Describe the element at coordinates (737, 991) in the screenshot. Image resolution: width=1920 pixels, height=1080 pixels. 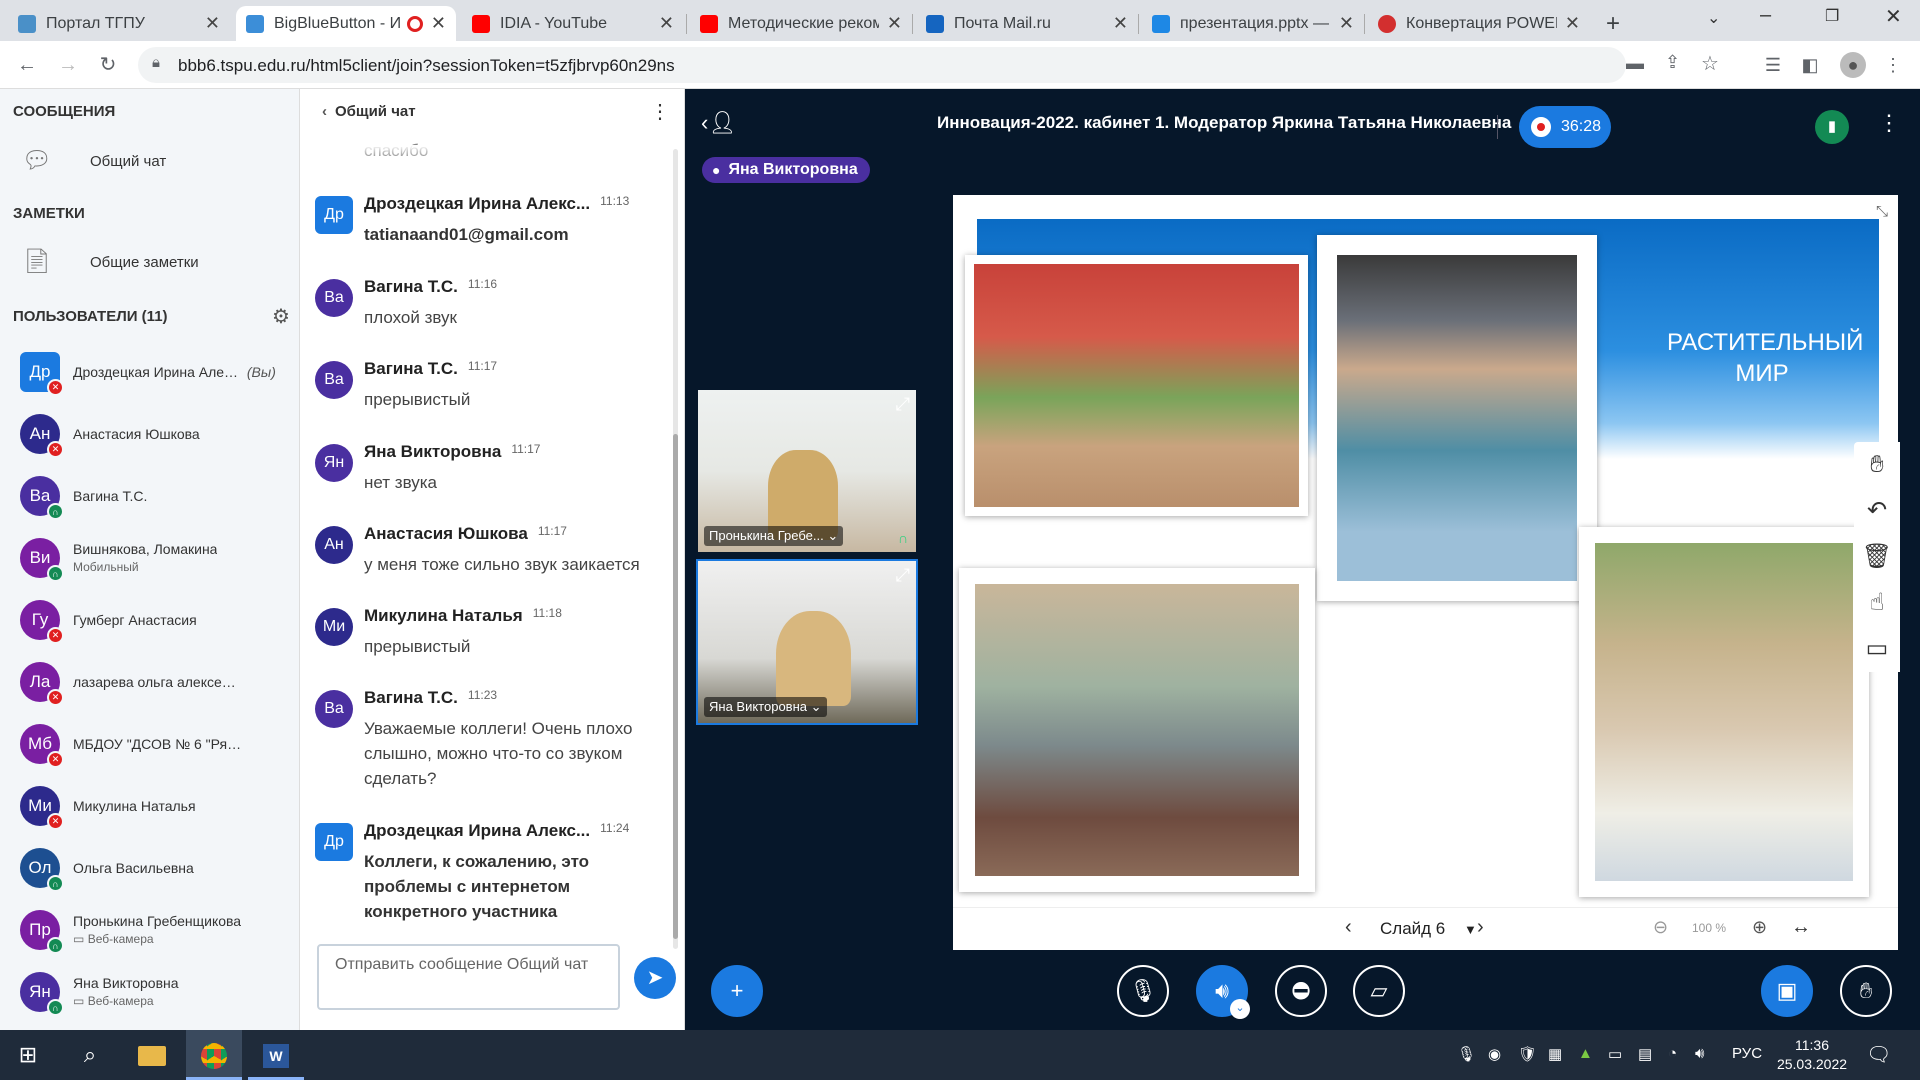
I see `actions-button: +` at that location.